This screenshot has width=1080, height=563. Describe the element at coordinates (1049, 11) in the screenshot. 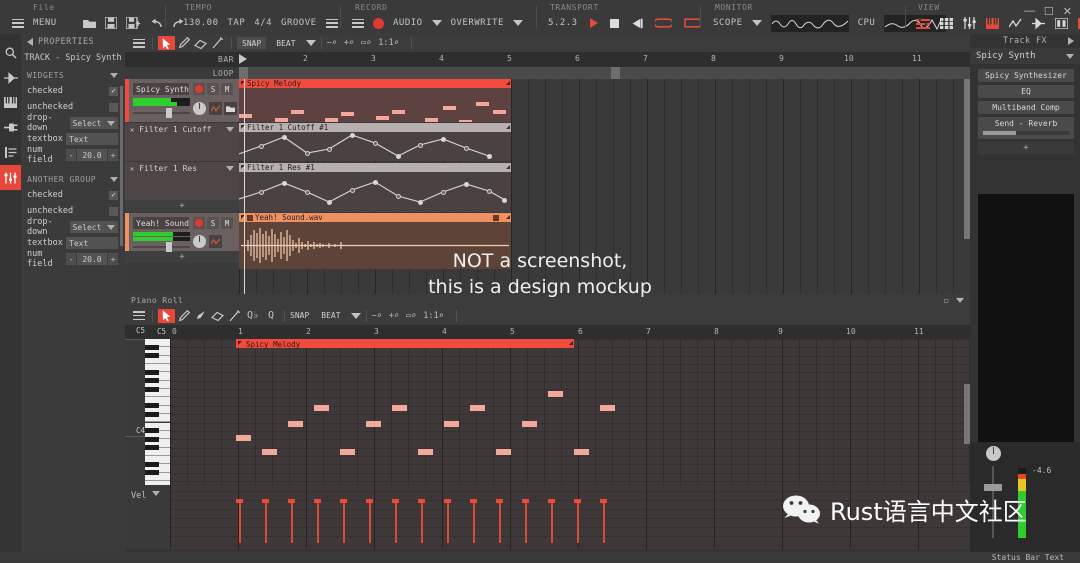

I see `window-maximize-button: ☐` at that location.